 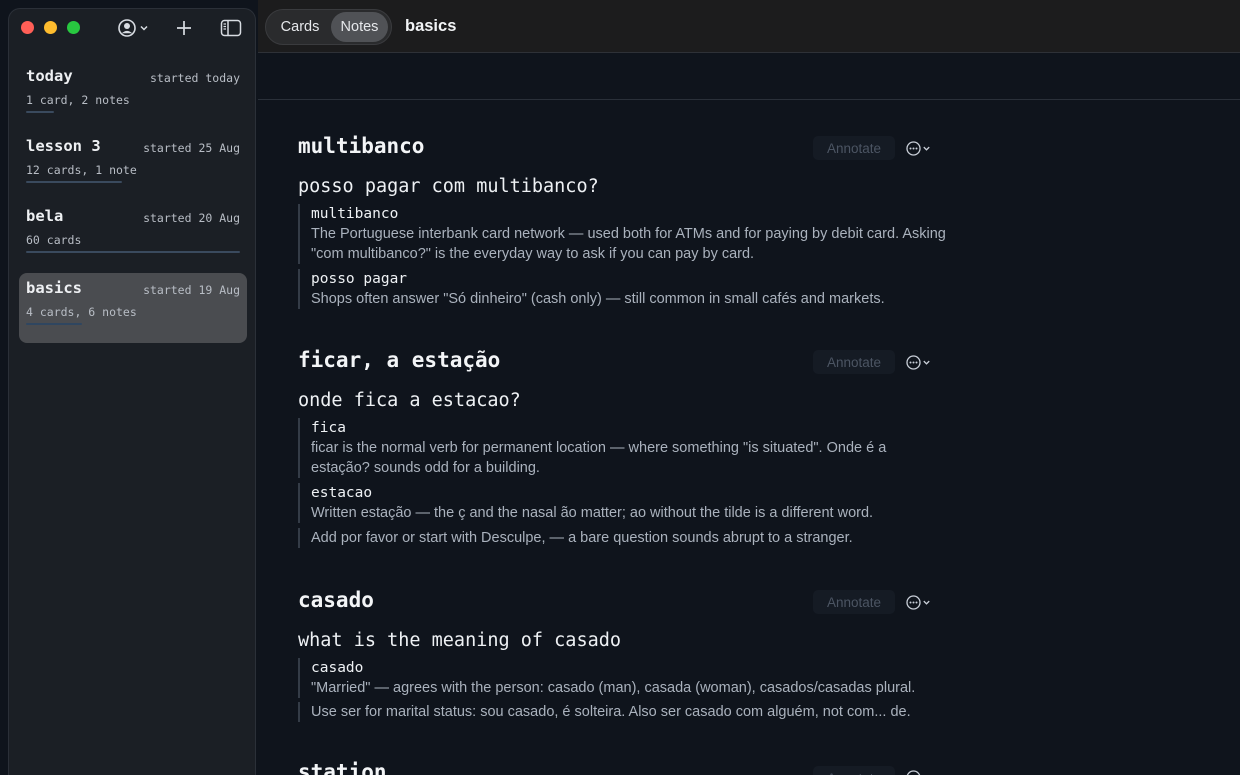 What do you see at coordinates (300, 27) in the screenshot?
I see `tab-cards: Cards` at bounding box center [300, 27].